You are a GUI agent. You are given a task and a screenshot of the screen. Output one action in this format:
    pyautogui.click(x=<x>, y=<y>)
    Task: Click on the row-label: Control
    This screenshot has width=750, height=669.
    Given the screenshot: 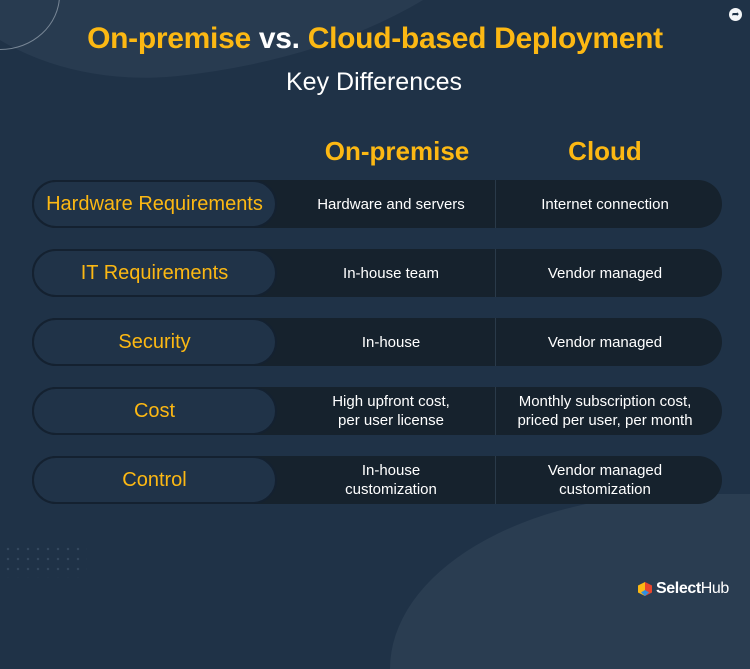 What is the action you would take?
    pyautogui.click(x=154, y=480)
    